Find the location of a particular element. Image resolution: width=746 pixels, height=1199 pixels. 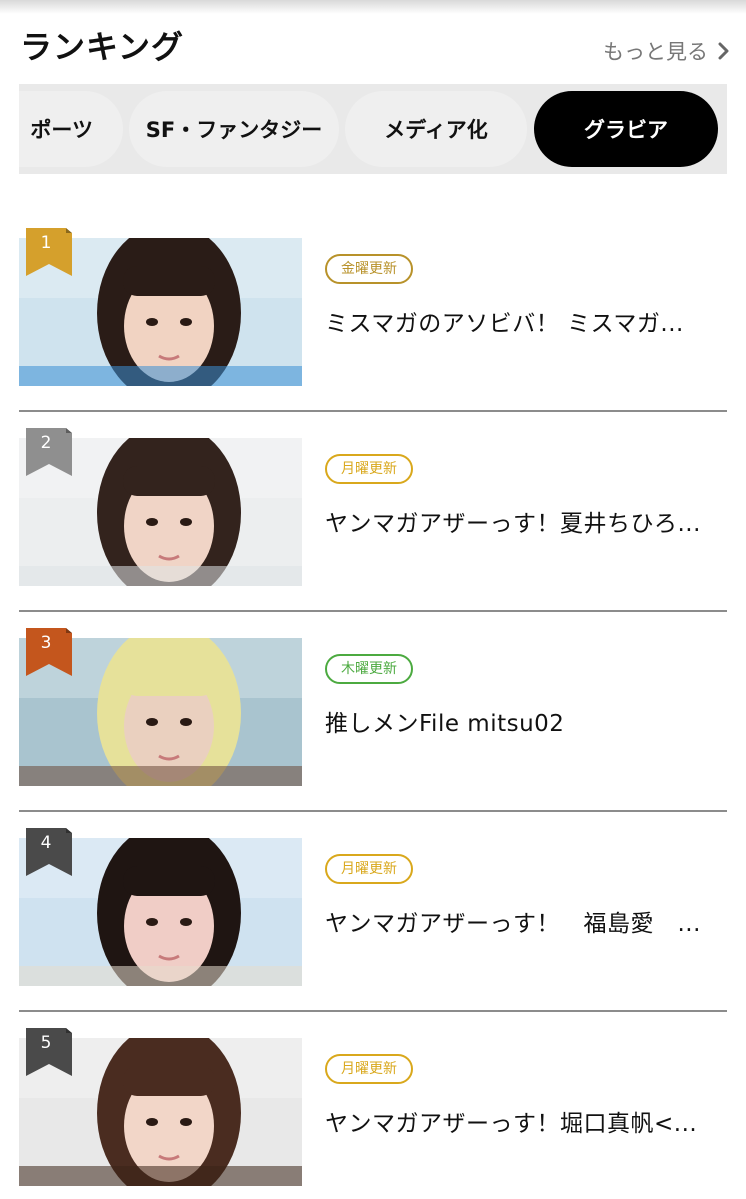

top-shadow is located at coordinates (373, 7).